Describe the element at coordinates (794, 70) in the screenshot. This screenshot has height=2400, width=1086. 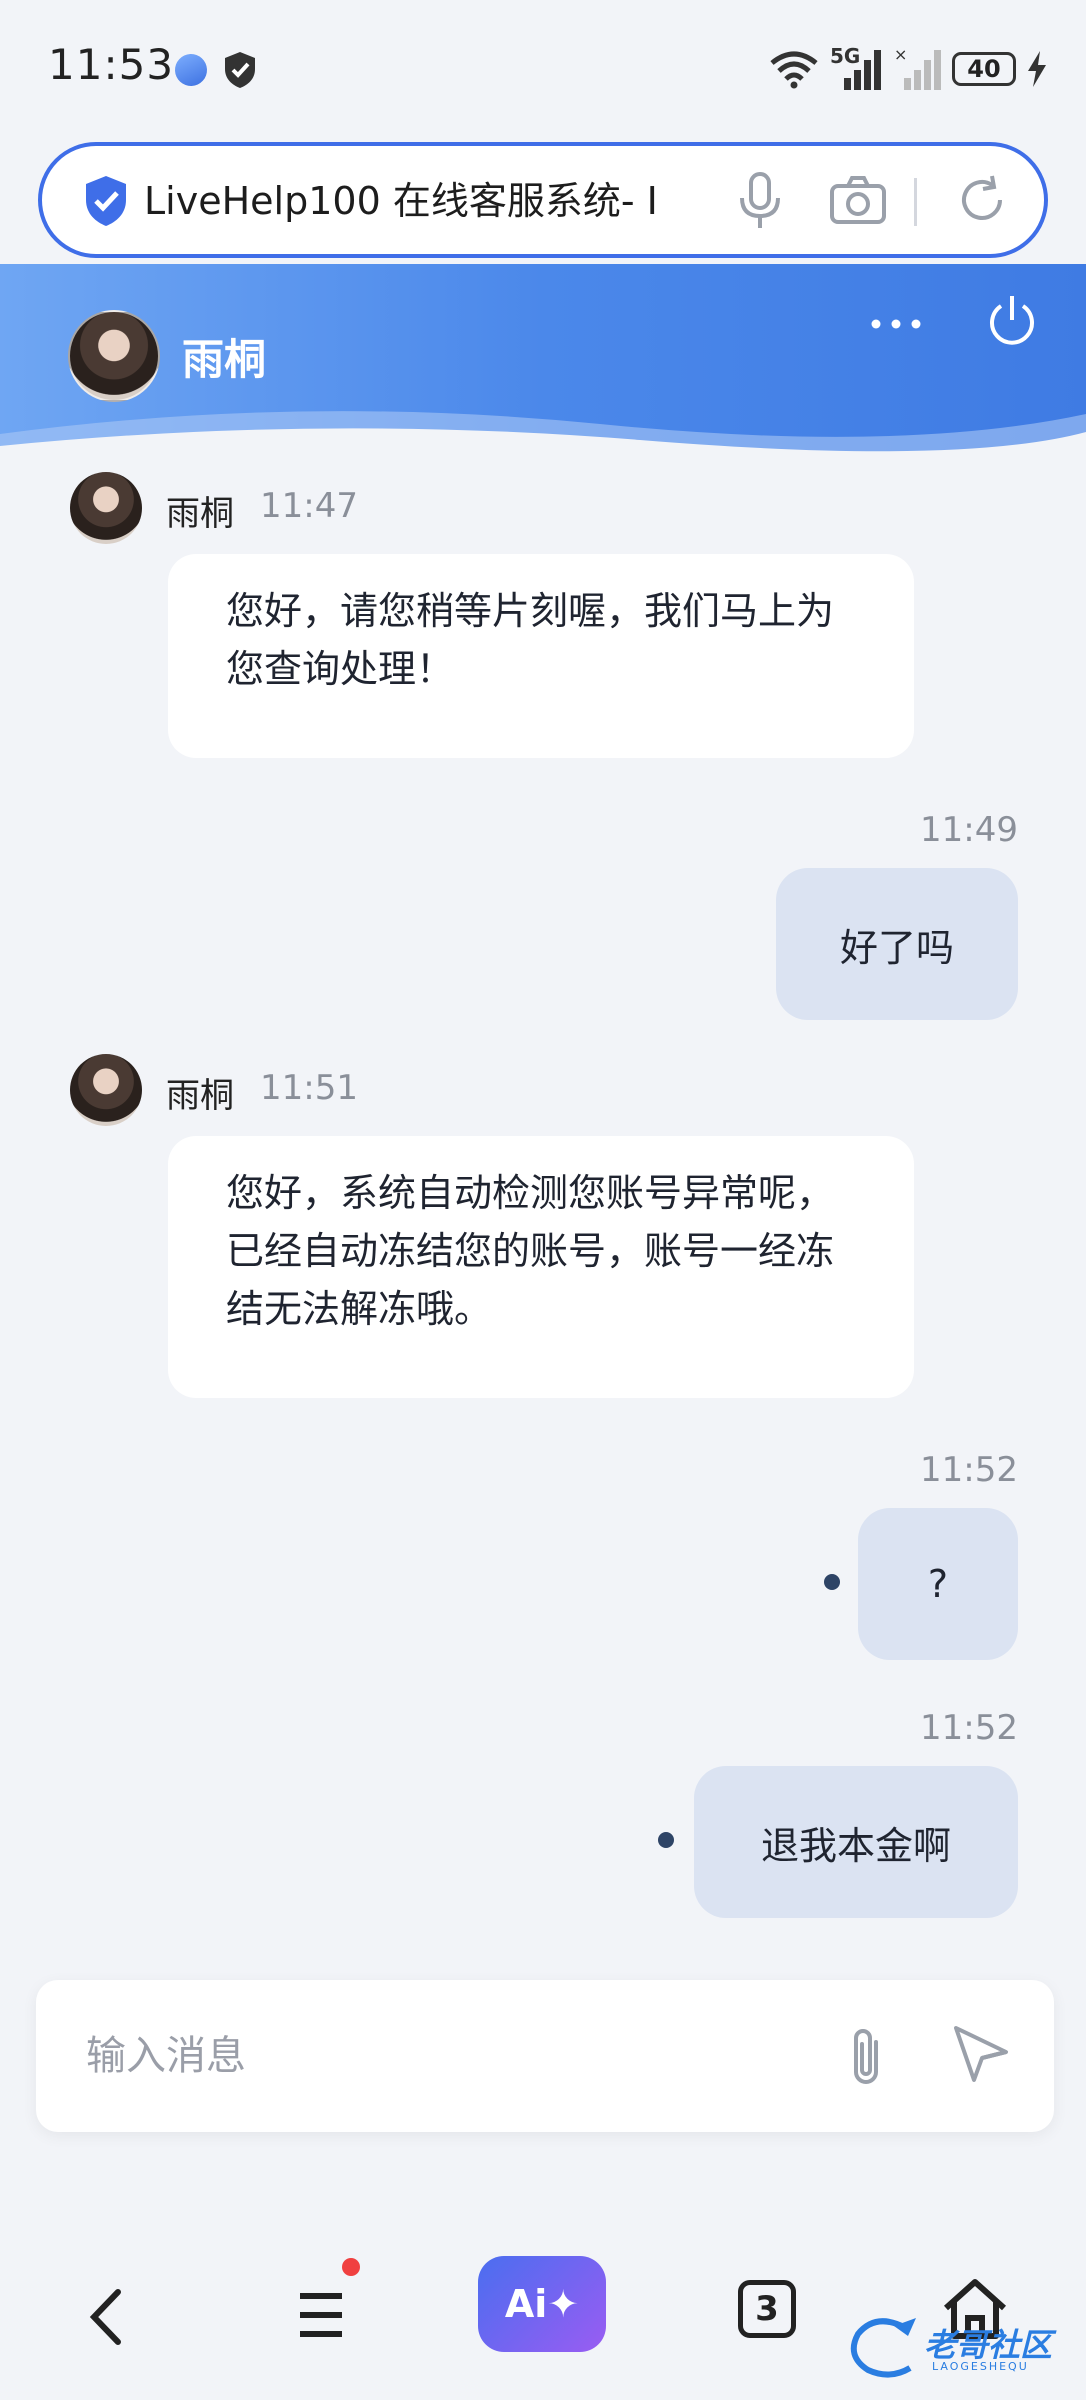
I see `wifi-icon` at that location.